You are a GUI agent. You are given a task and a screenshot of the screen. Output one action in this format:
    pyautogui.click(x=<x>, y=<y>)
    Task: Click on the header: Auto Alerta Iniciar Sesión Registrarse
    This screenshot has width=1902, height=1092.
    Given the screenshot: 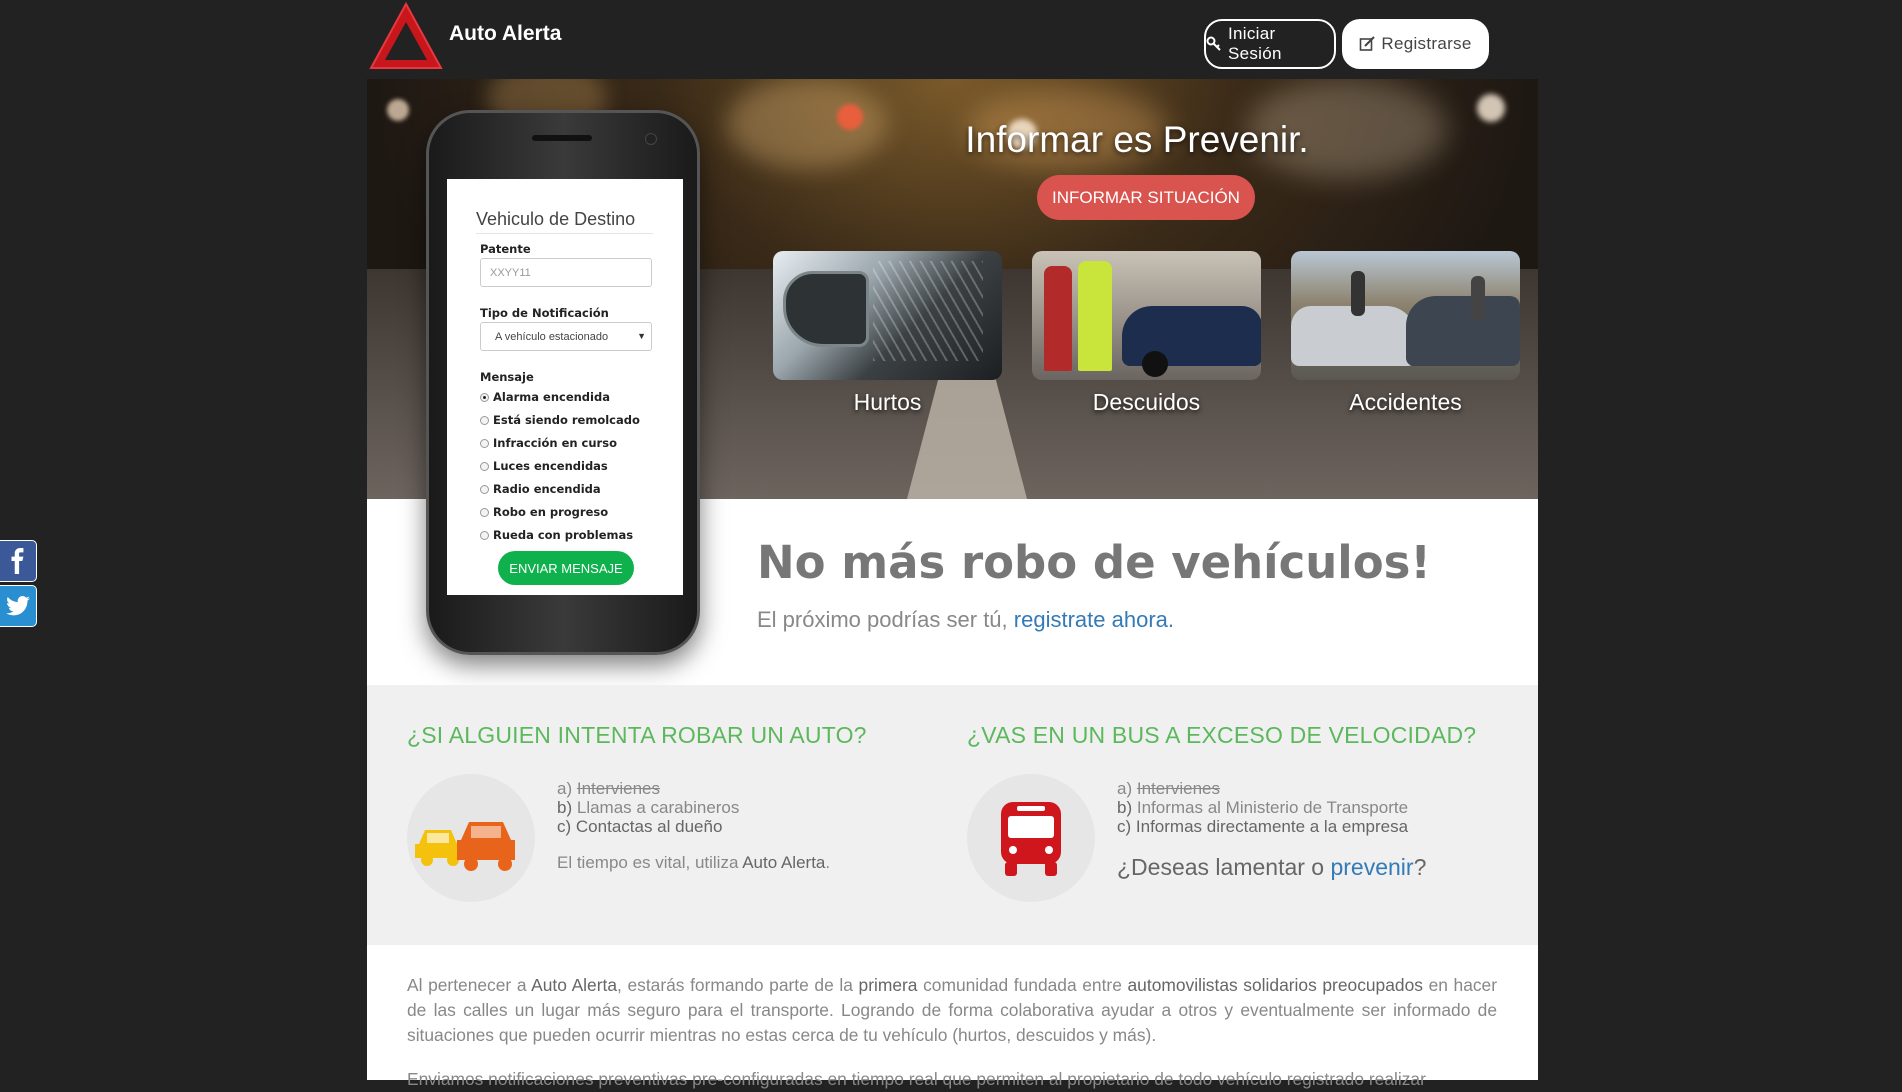 What is the action you would take?
    pyautogui.click(x=952, y=39)
    